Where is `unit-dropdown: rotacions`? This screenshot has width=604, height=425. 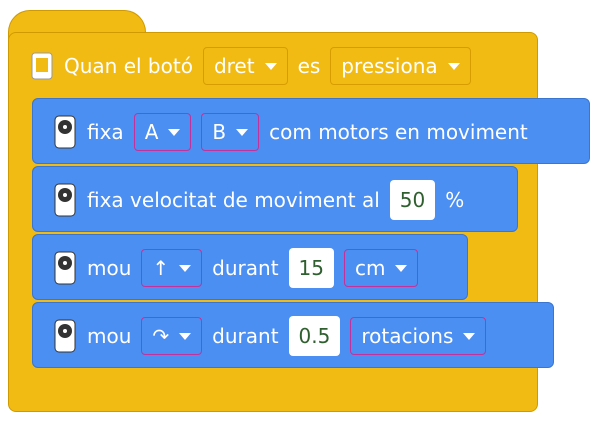
unit-dropdown: rotacions is located at coordinates (418, 336).